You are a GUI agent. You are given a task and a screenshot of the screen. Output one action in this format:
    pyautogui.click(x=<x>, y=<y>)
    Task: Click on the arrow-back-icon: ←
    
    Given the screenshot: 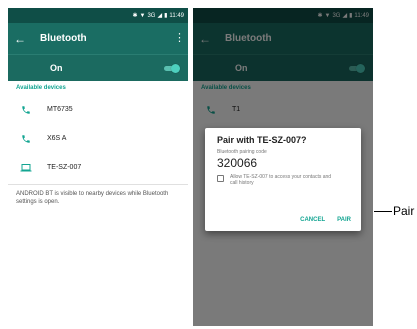 What is the action you would take?
    pyautogui.click(x=21, y=39)
    